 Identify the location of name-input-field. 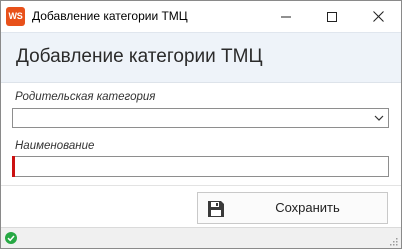
(200, 166).